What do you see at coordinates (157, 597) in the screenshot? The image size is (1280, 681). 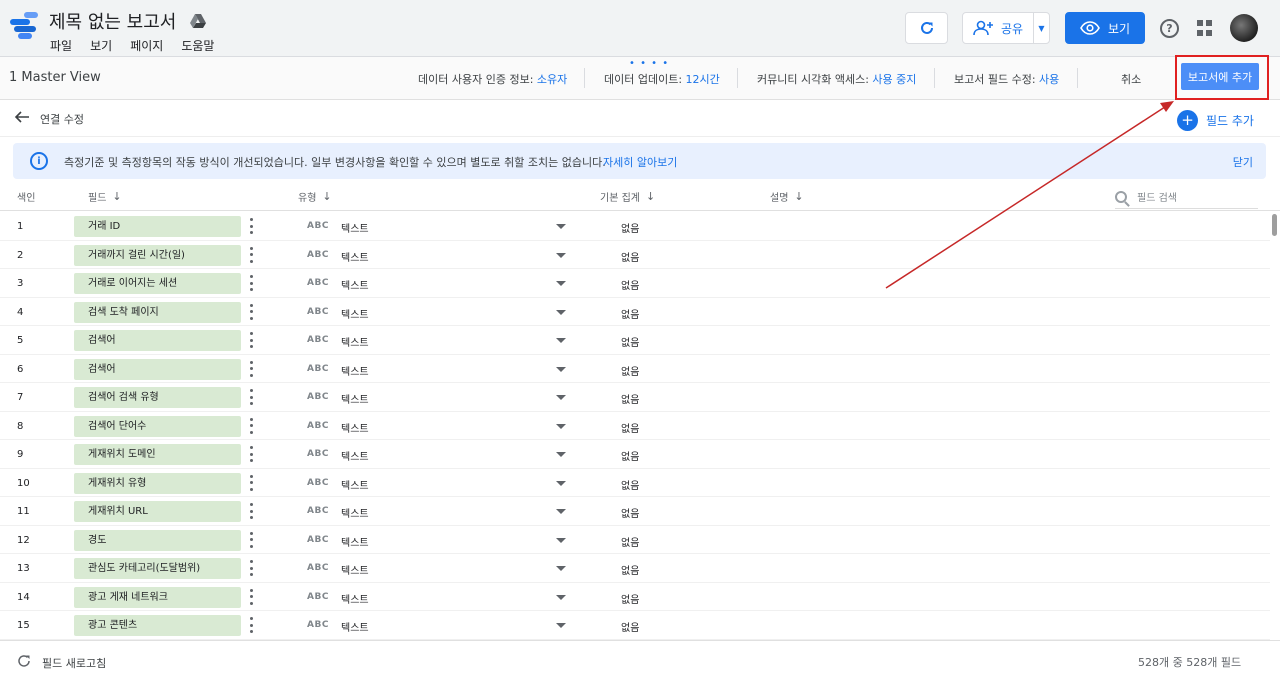 I see `field-name-chip: 광고 게재 네트워크` at bounding box center [157, 597].